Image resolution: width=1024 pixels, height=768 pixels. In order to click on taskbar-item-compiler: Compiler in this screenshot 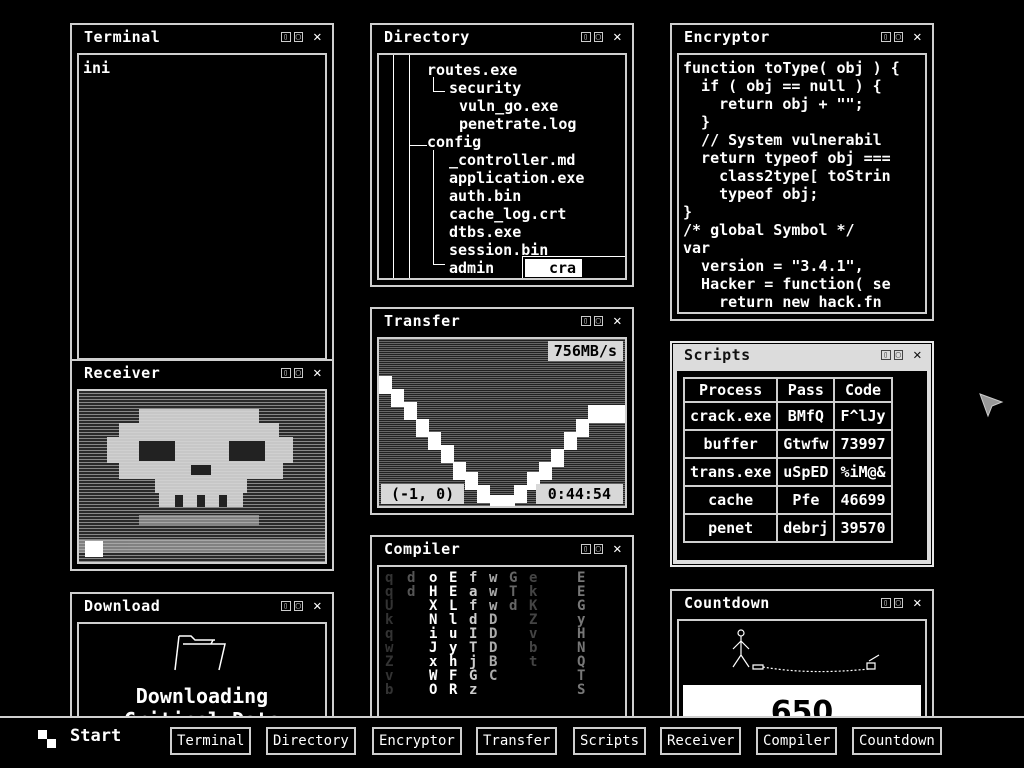, I will do `click(797, 741)`.